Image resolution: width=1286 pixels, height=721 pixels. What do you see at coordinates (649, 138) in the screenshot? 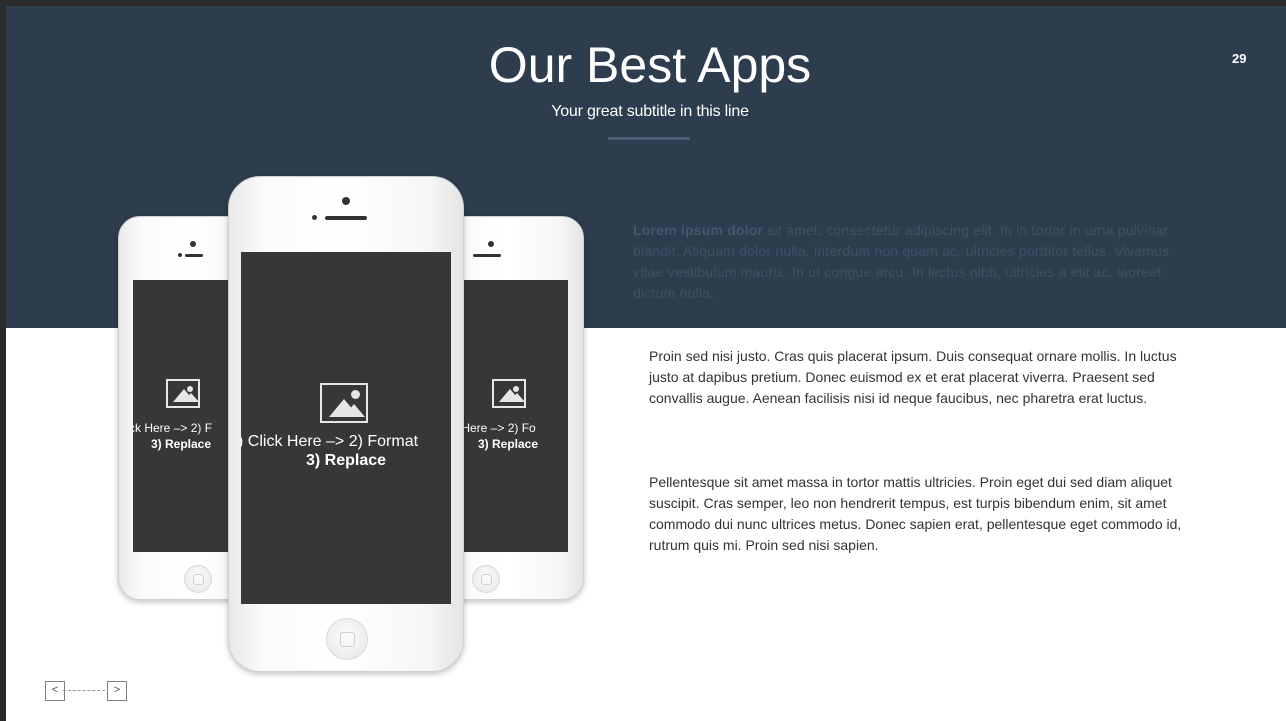
I see `title-divider` at bounding box center [649, 138].